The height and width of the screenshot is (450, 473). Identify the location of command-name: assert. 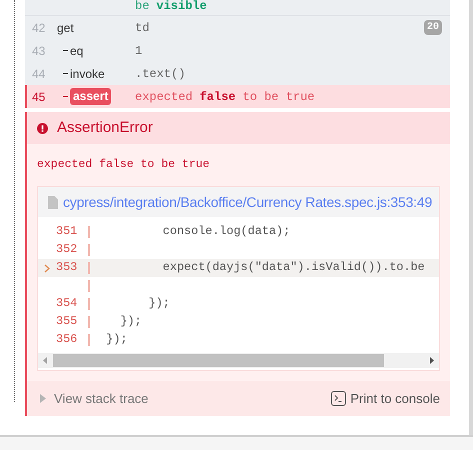
(91, 96).